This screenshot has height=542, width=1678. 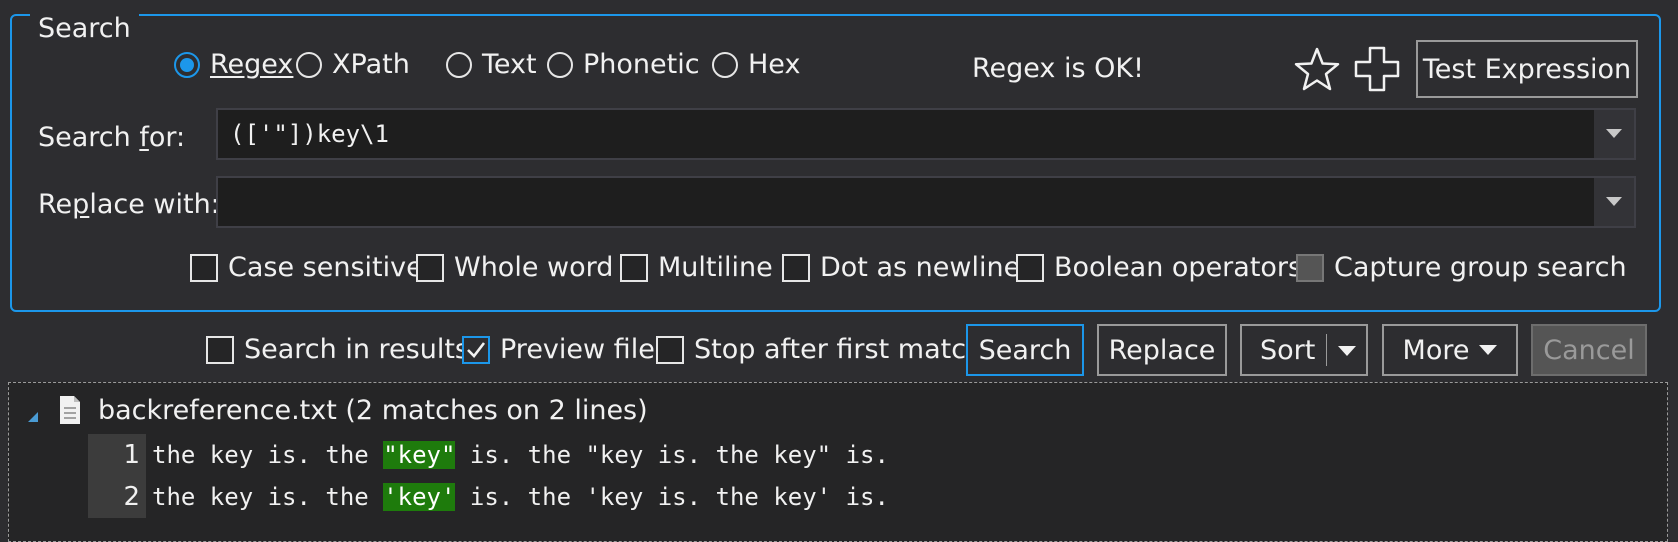 What do you see at coordinates (774, 64) in the screenshot?
I see `radio-hex-label: Hex` at bounding box center [774, 64].